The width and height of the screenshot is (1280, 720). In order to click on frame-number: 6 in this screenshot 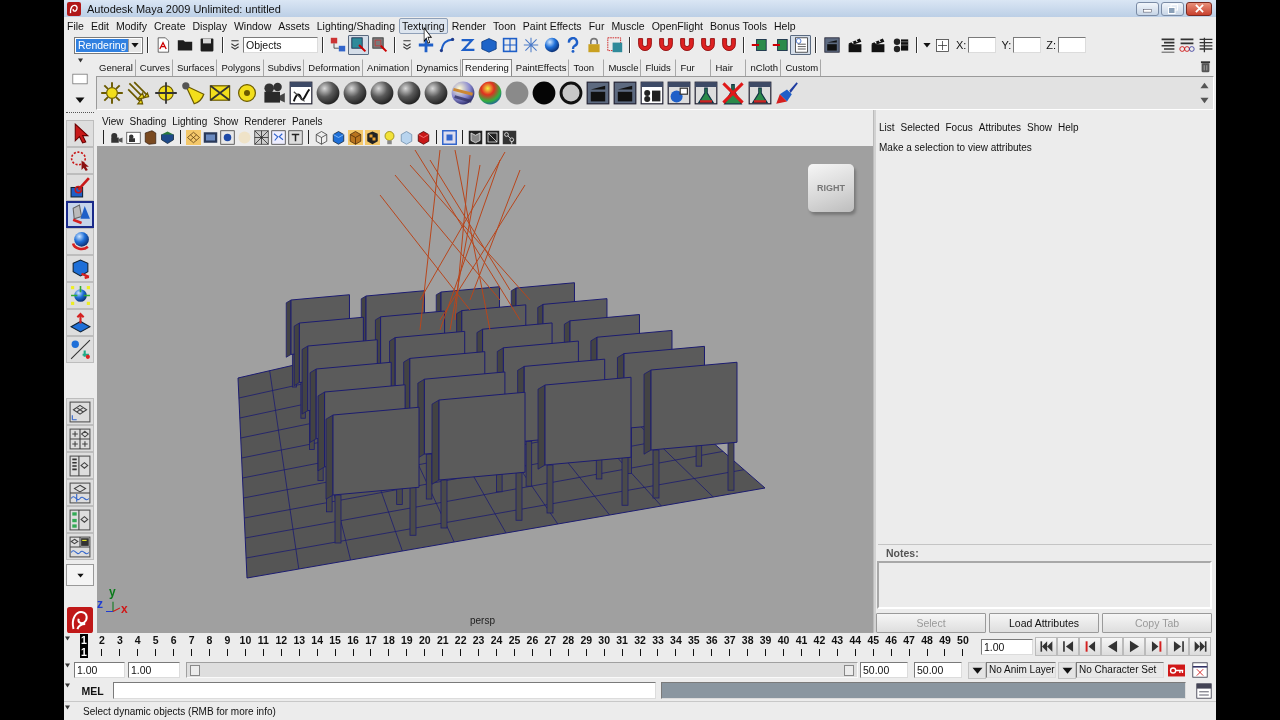, I will do `click(173, 640)`.